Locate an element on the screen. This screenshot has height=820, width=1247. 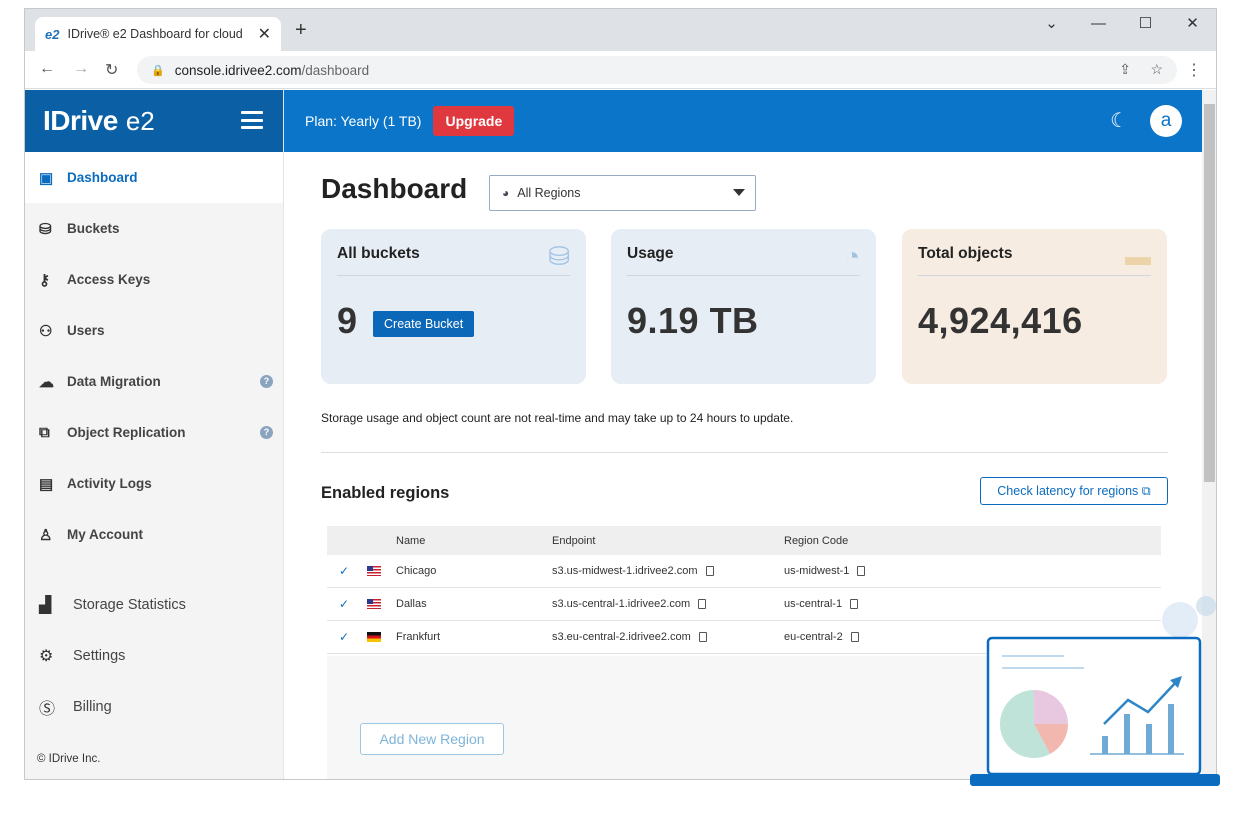
browser-tab: e2 IDrive® e2 Dashboard for cloud ✕ is located at coordinates (158, 34).